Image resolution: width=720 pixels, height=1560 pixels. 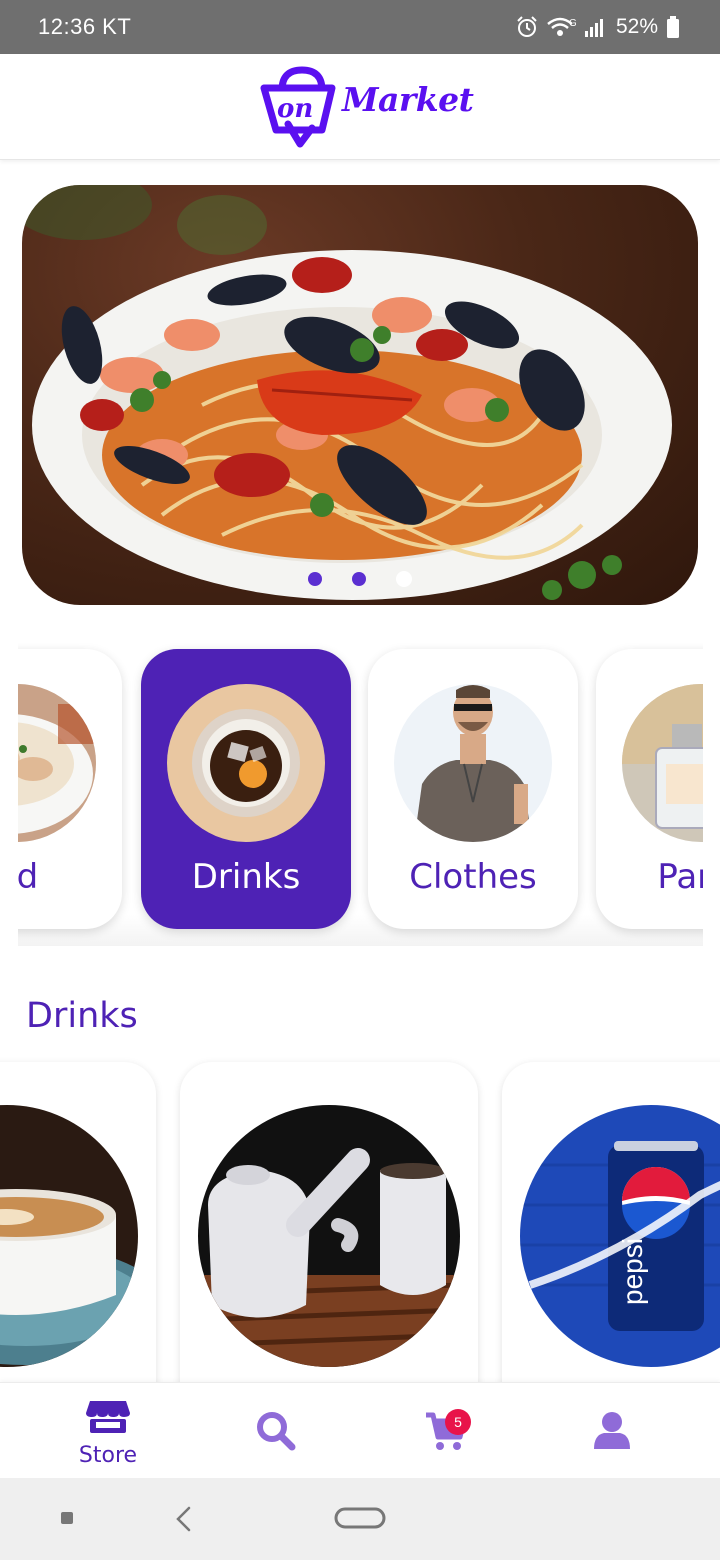 I want to click on status-icons: G 52%, so click(x=598, y=27).